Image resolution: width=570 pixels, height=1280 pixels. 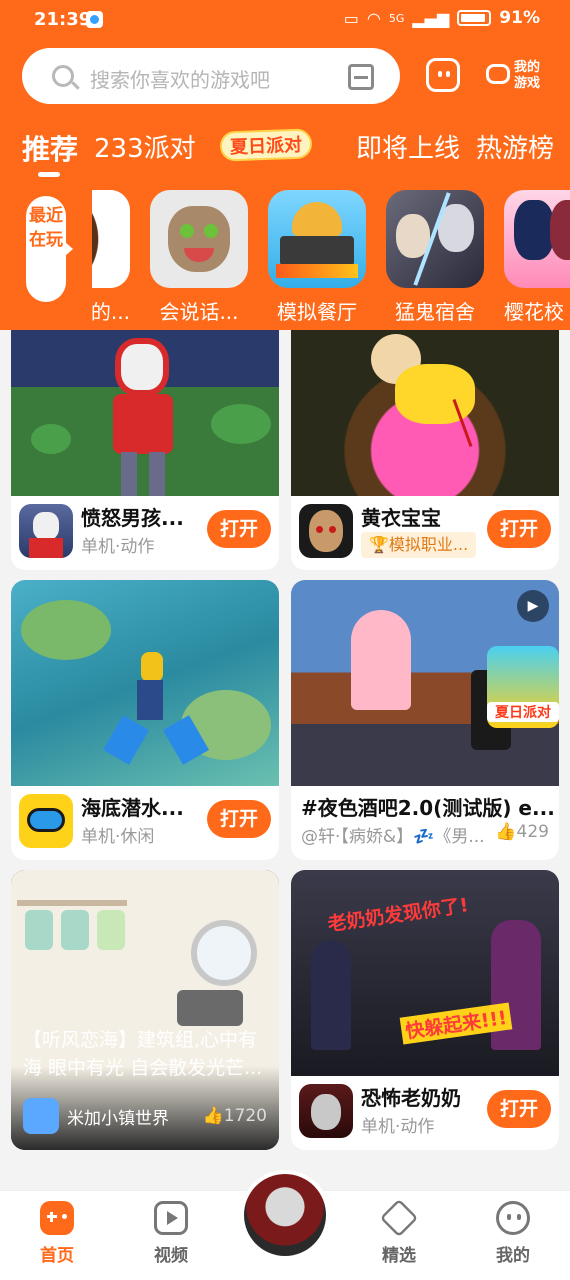 What do you see at coordinates (57, 1218) in the screenshot?
I see `gamepad-home-icon` at bounding box center [57, 1218].